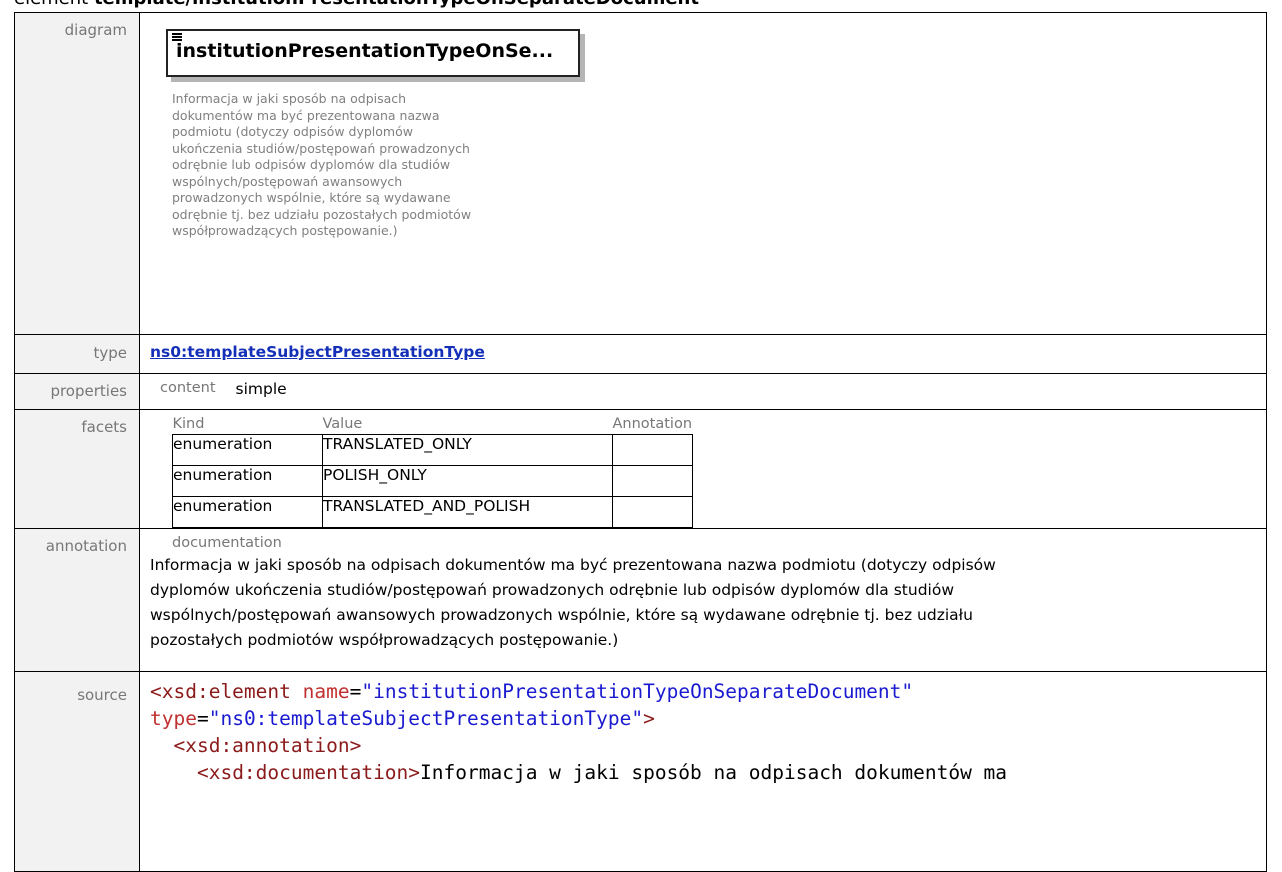 The height and width of the screenshot is (872, 1282). Describe the element at coordinates (326, 691) in the screenshot. I see `source-attr-name: name` at that location.